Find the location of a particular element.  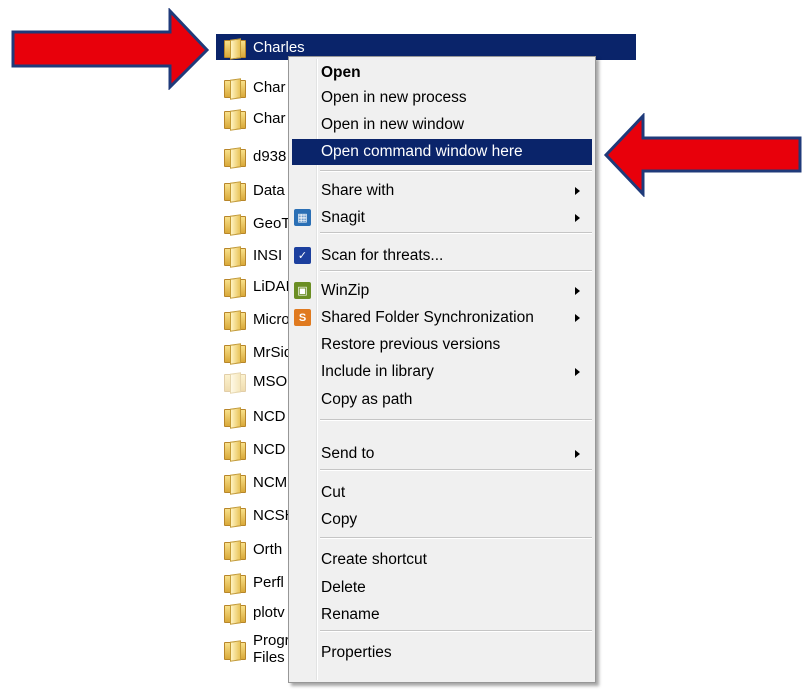

file-list-item: NCSH is located at coordinates (256, 515).